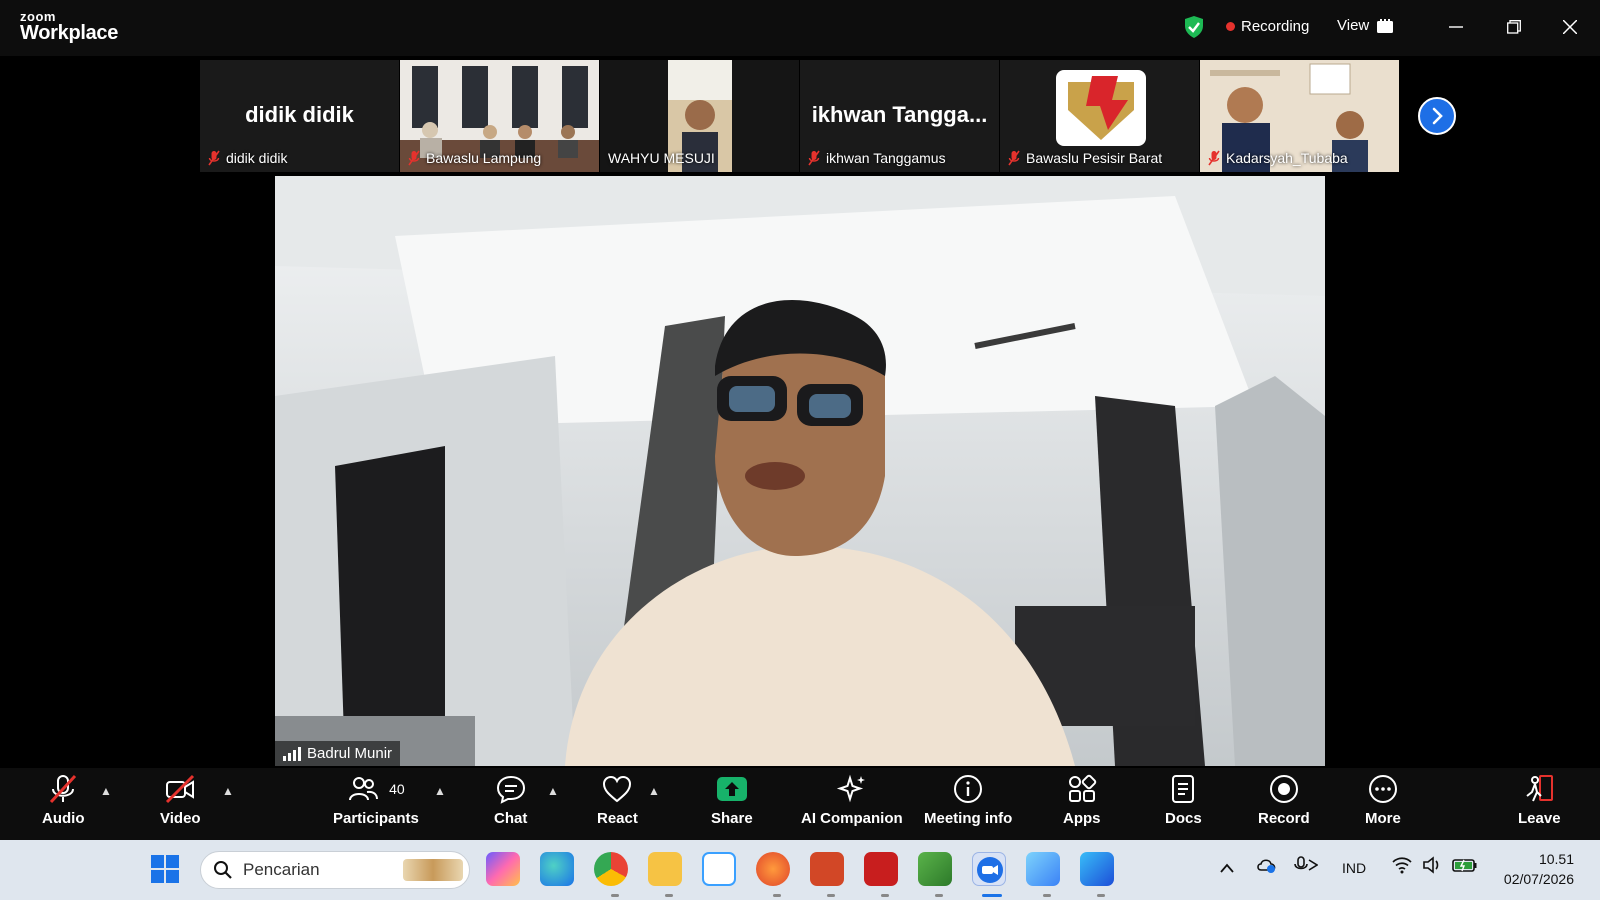  I want to click on spreadsheet-app-icon, so click(935, 869).